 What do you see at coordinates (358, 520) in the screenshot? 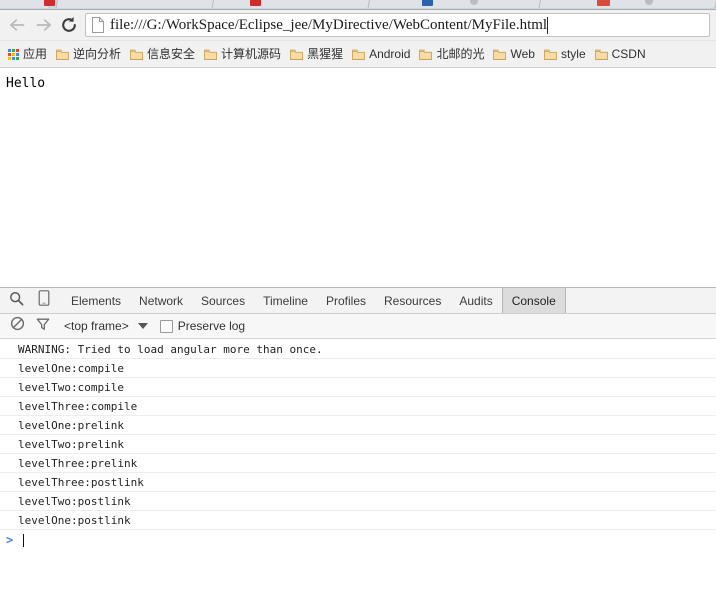
I see `console-message: levelOne:postlink` at bounding box center [358, 520].